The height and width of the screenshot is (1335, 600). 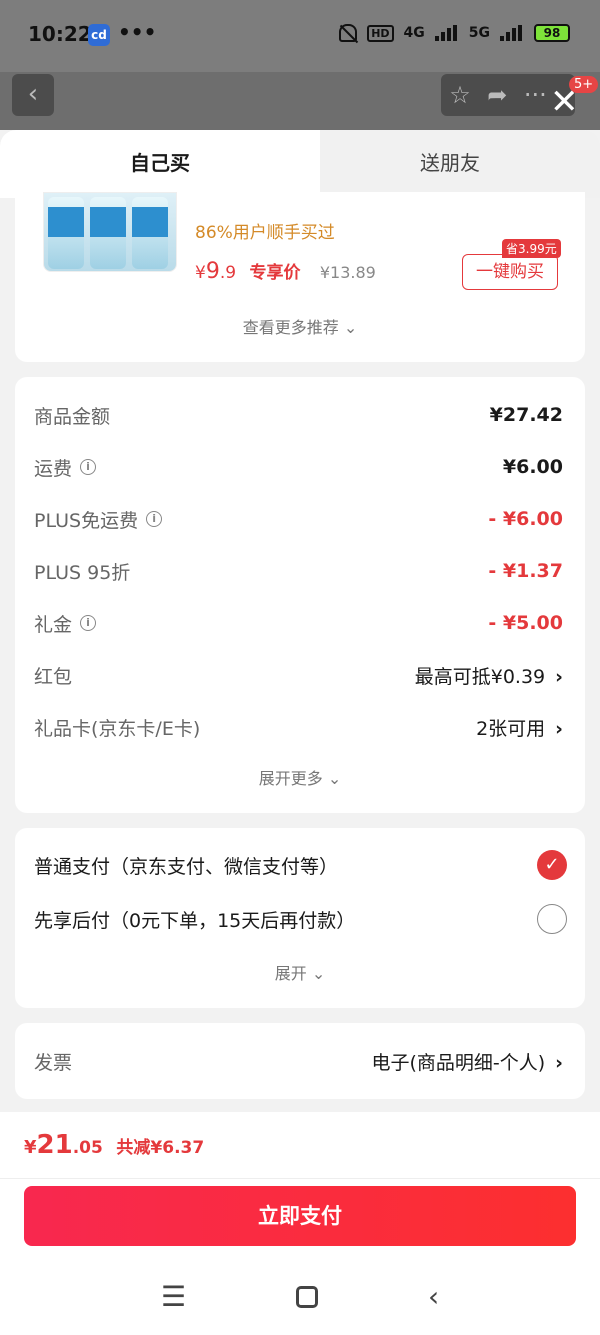 I want to click on payment-option-label: 先享后付（0元下单，15天后再付款）, so click(x=195, y=920).